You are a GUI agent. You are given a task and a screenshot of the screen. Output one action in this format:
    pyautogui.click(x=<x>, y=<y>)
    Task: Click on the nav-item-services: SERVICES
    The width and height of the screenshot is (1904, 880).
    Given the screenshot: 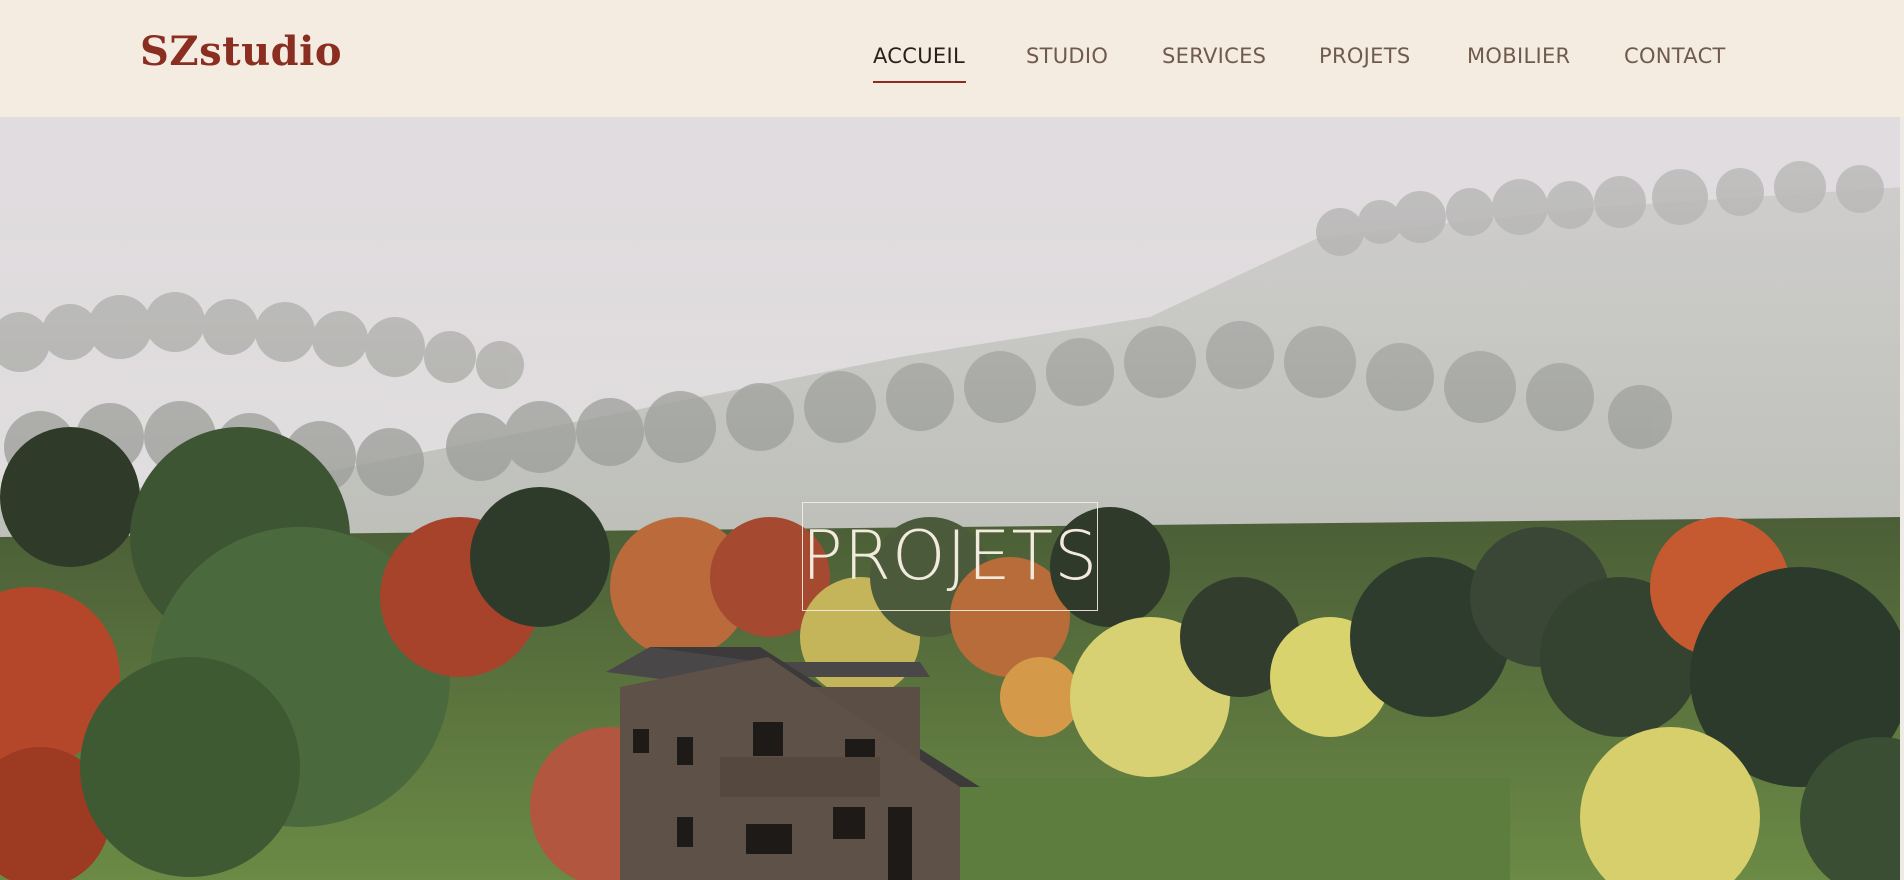 What is the action you would take?
    pyautogui.click(x=1214, y=56)
    